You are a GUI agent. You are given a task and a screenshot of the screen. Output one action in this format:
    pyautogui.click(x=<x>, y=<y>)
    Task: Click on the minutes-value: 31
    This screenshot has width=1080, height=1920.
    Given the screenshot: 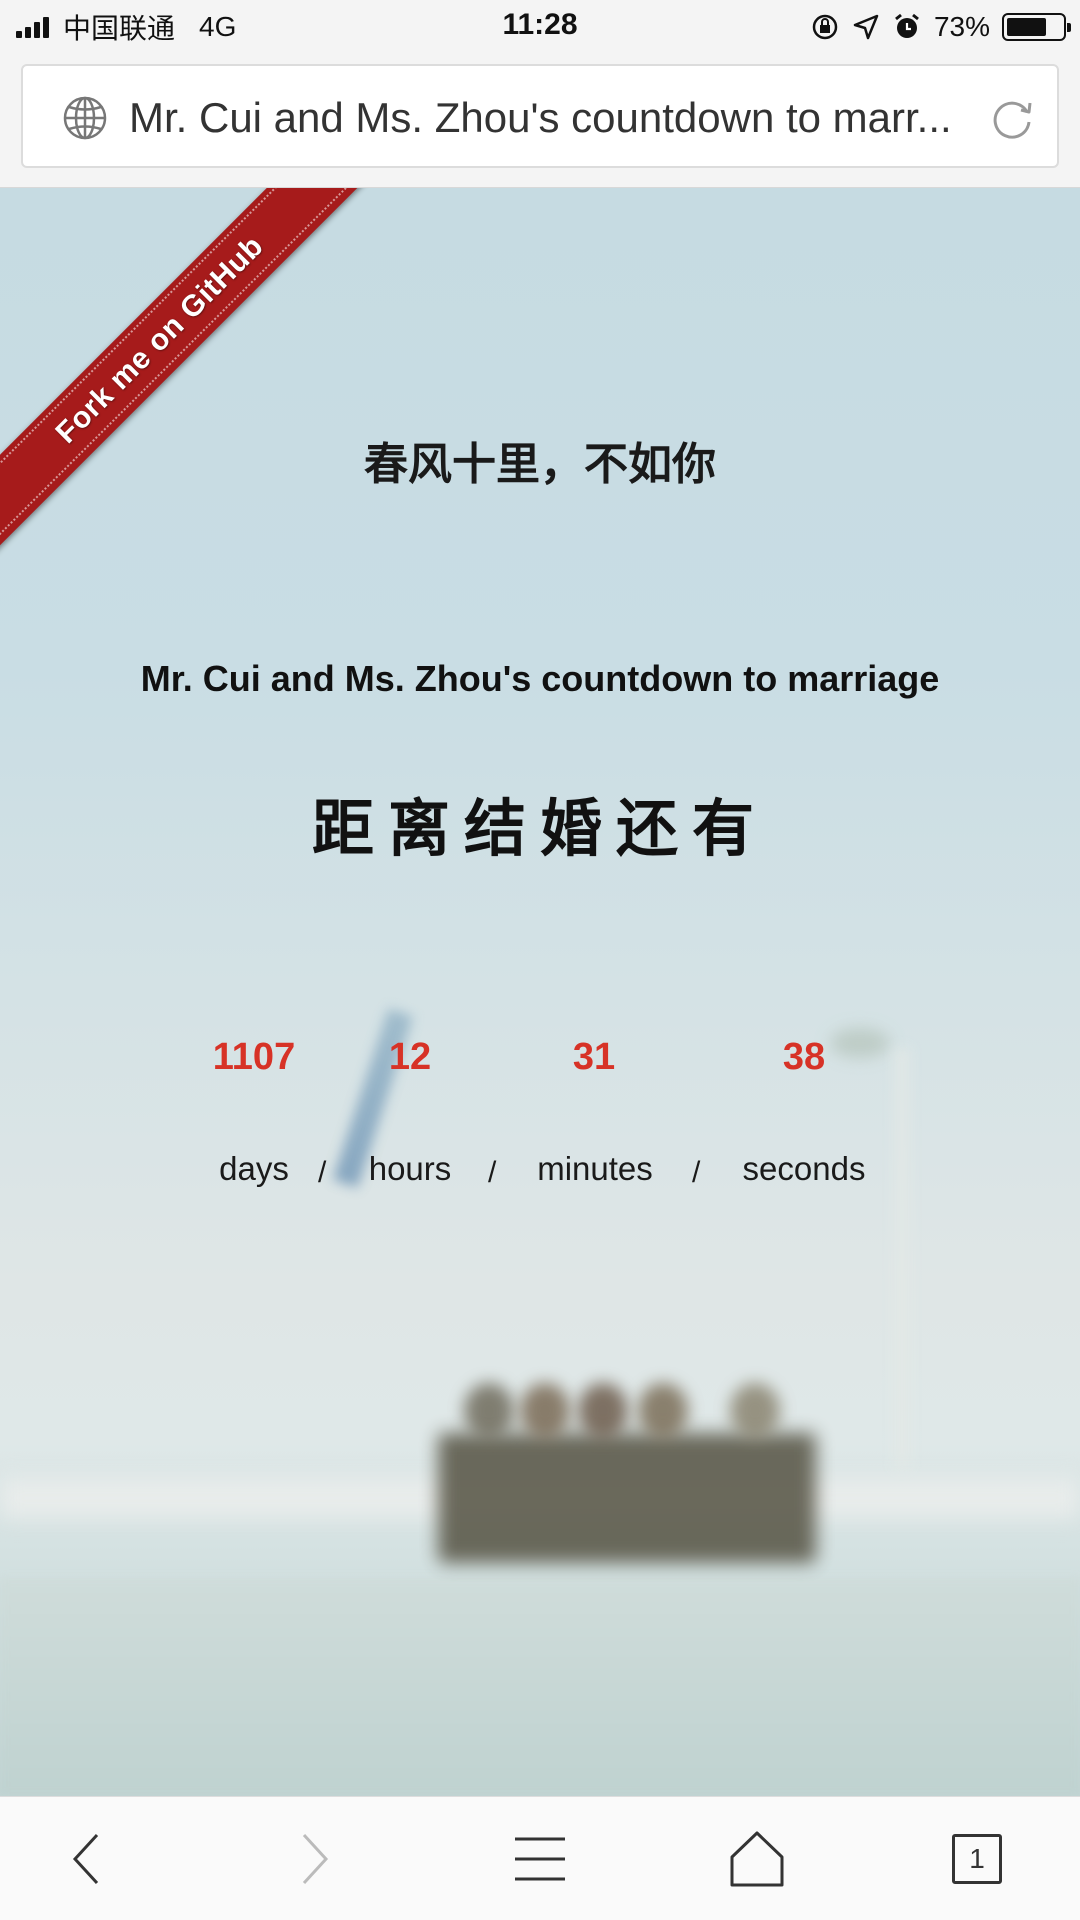 What is the action you would take?
    pyautogui.click(x=594, y=1057)
    